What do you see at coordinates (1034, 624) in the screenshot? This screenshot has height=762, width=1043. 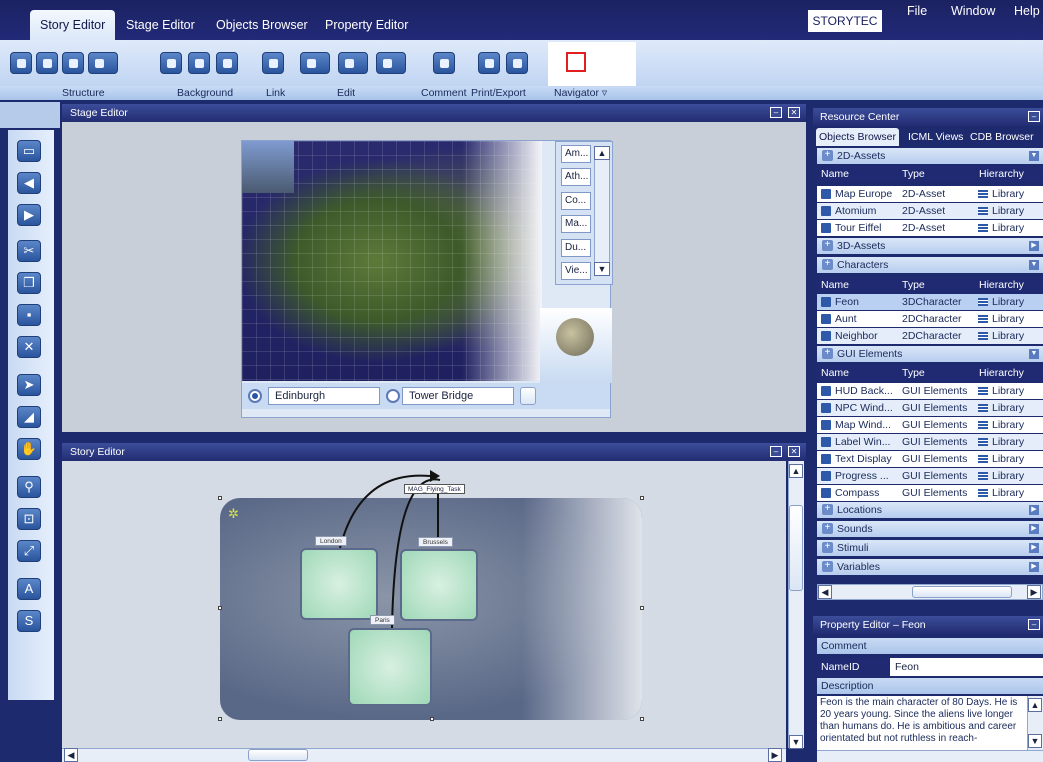 I see `property-minimize-button: –` at bounding box center [1034, 624].